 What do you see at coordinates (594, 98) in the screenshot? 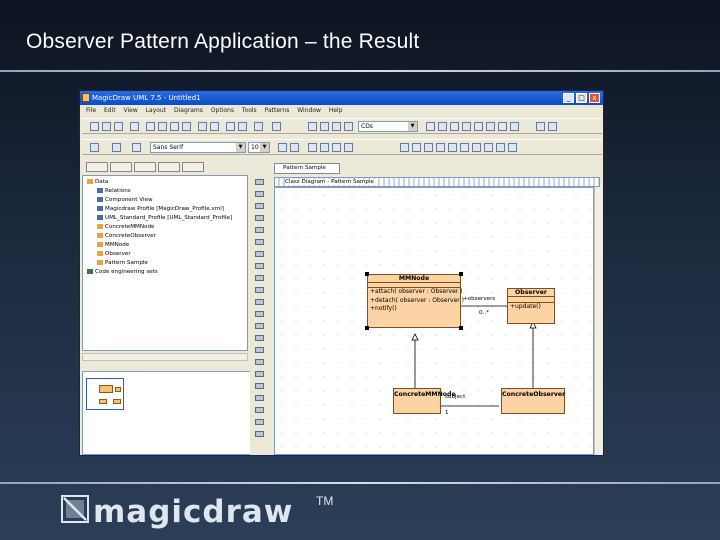
I see `close-button: x` at bounding box center [594, 98].